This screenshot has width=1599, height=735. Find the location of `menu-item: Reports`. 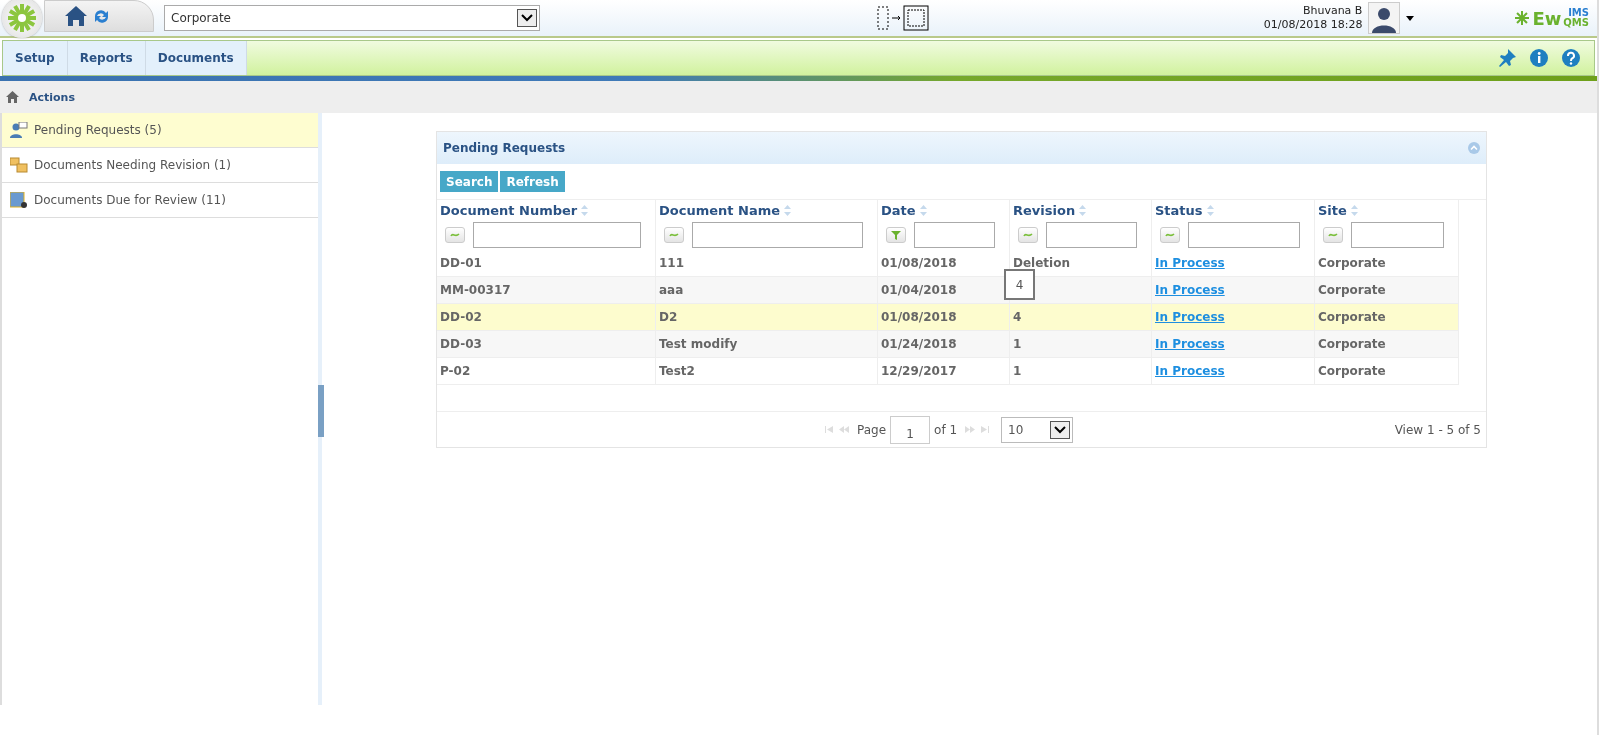

menu-item: Reports is located at coordinates (106, 58).